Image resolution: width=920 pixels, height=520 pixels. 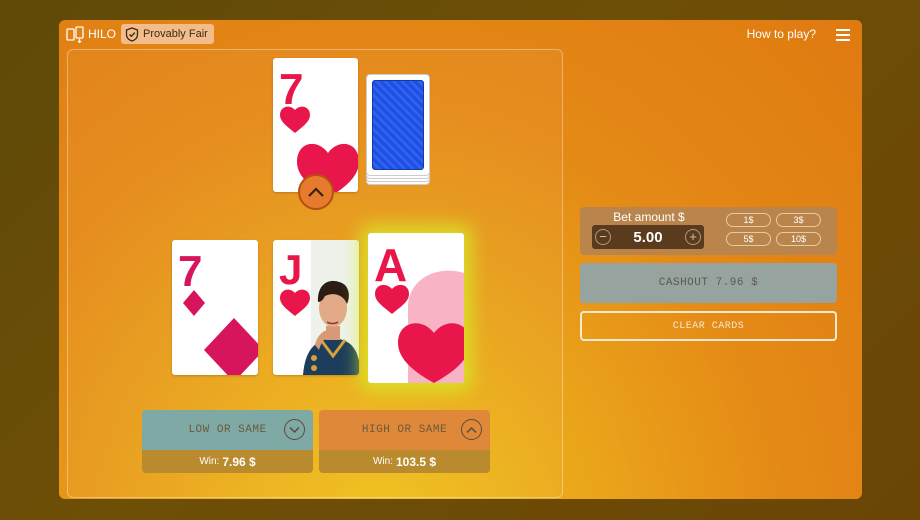 What do you see at coordinates (692, 237) in the screenshot?
I see `increase-bet-button: +` at bounding box center [692, 237].